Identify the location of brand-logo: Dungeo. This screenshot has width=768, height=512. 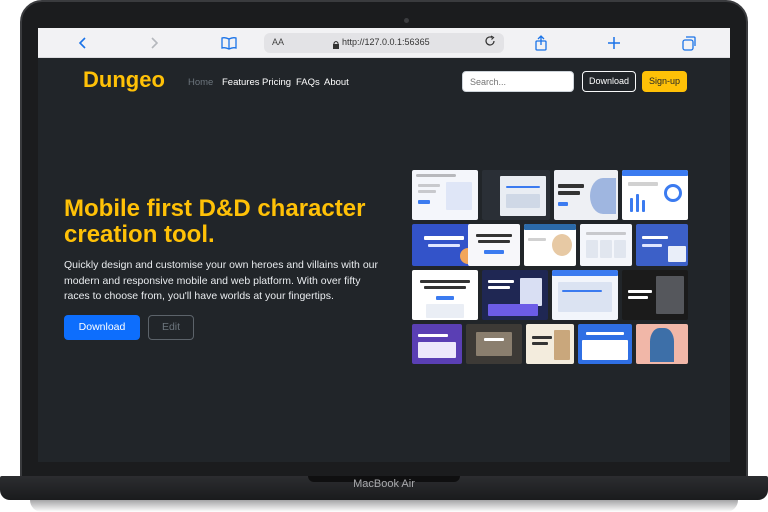
(124, 80).